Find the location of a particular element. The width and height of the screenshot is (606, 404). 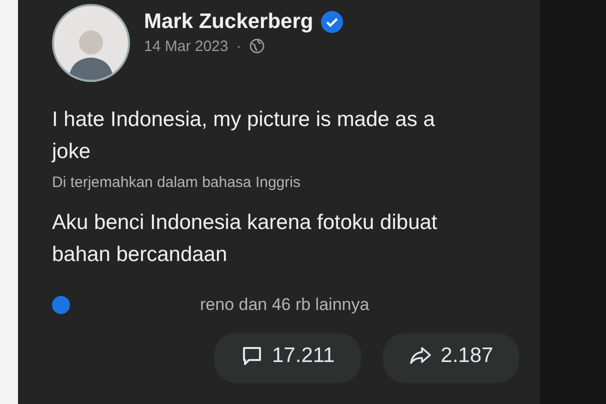

translated-text: Aku benci Indonesia karena fotoku dibuat bahan bercandaan is located at coordinates (245, 239).